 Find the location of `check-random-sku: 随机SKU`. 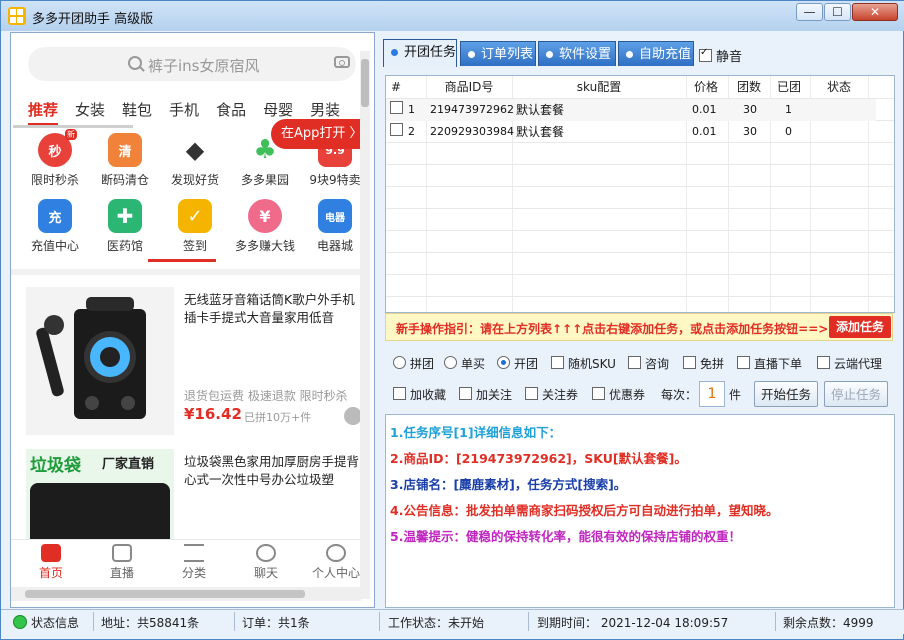

check-random-sku: 随机SKU is located at coordinates (583, 363).